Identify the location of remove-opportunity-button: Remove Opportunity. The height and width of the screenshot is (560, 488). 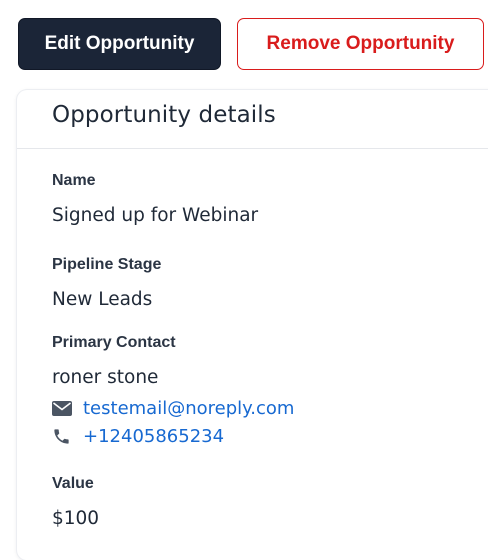
(360, 44).